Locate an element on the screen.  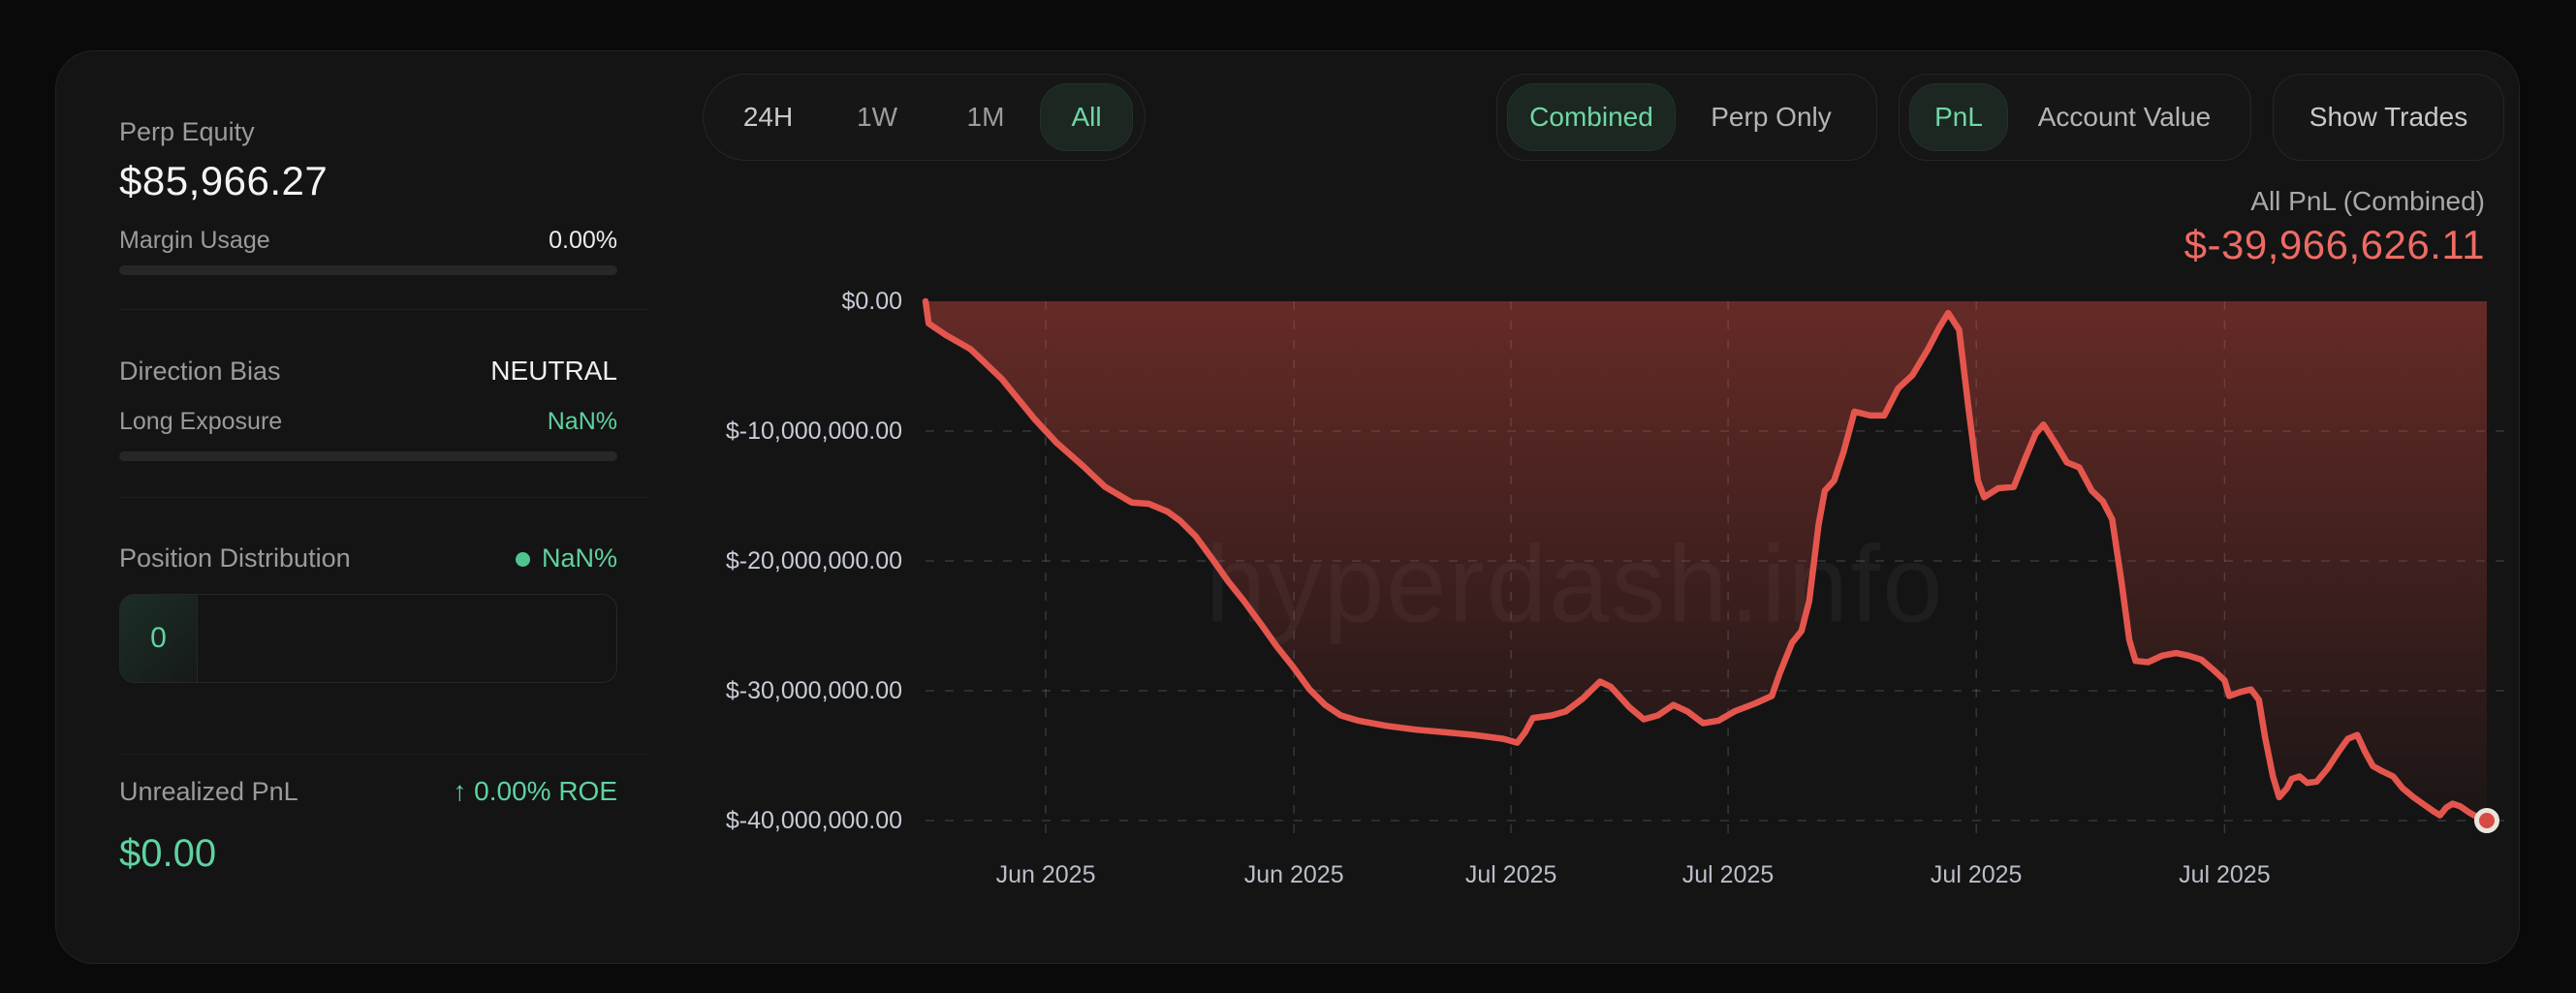
view-mode-perp-only: Perp Only is located at coordinates (1771, 117).